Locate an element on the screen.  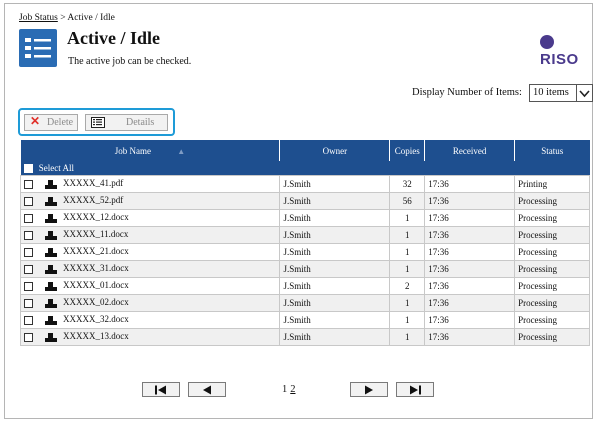
arrow-left-icon is located at coordinates (207, 390).